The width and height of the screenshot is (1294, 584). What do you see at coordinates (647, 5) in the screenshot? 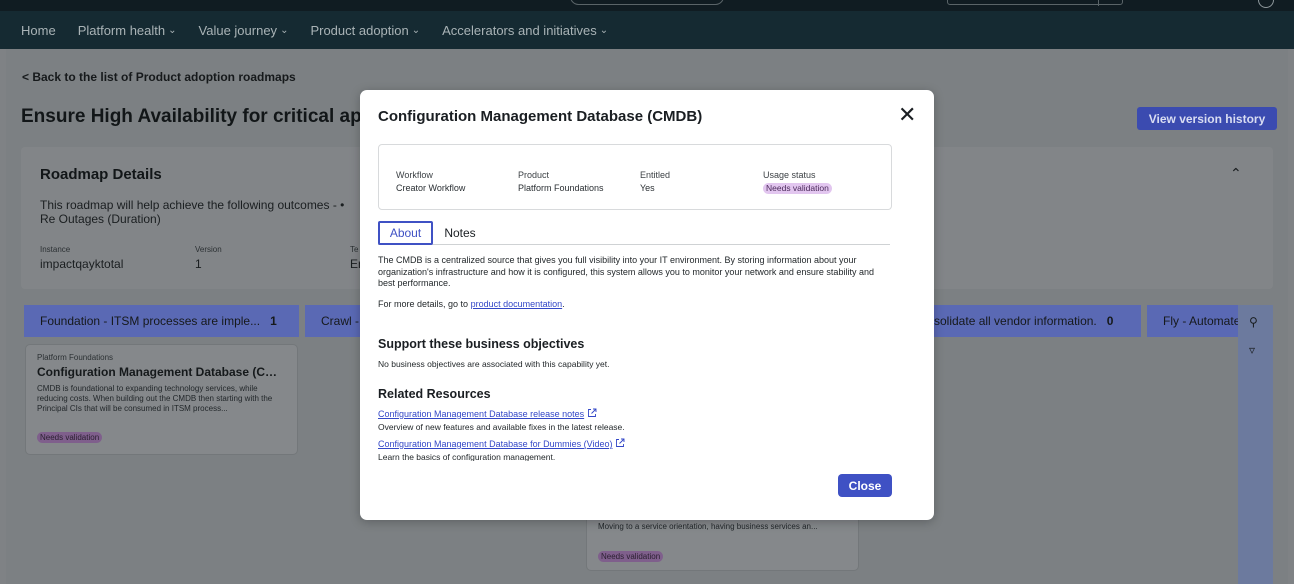
I see `top-bar` at bounding box center [647, 5].